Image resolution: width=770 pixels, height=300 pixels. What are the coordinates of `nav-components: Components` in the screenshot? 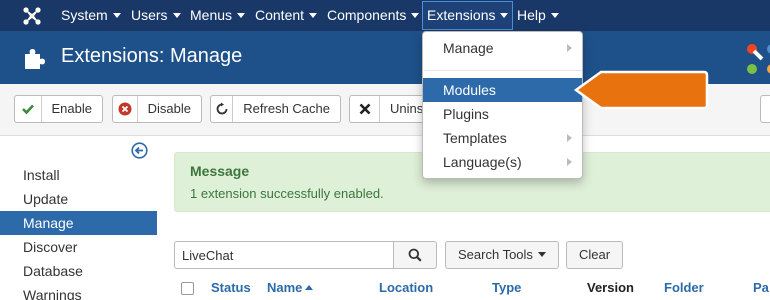 It's located at (373, 15).